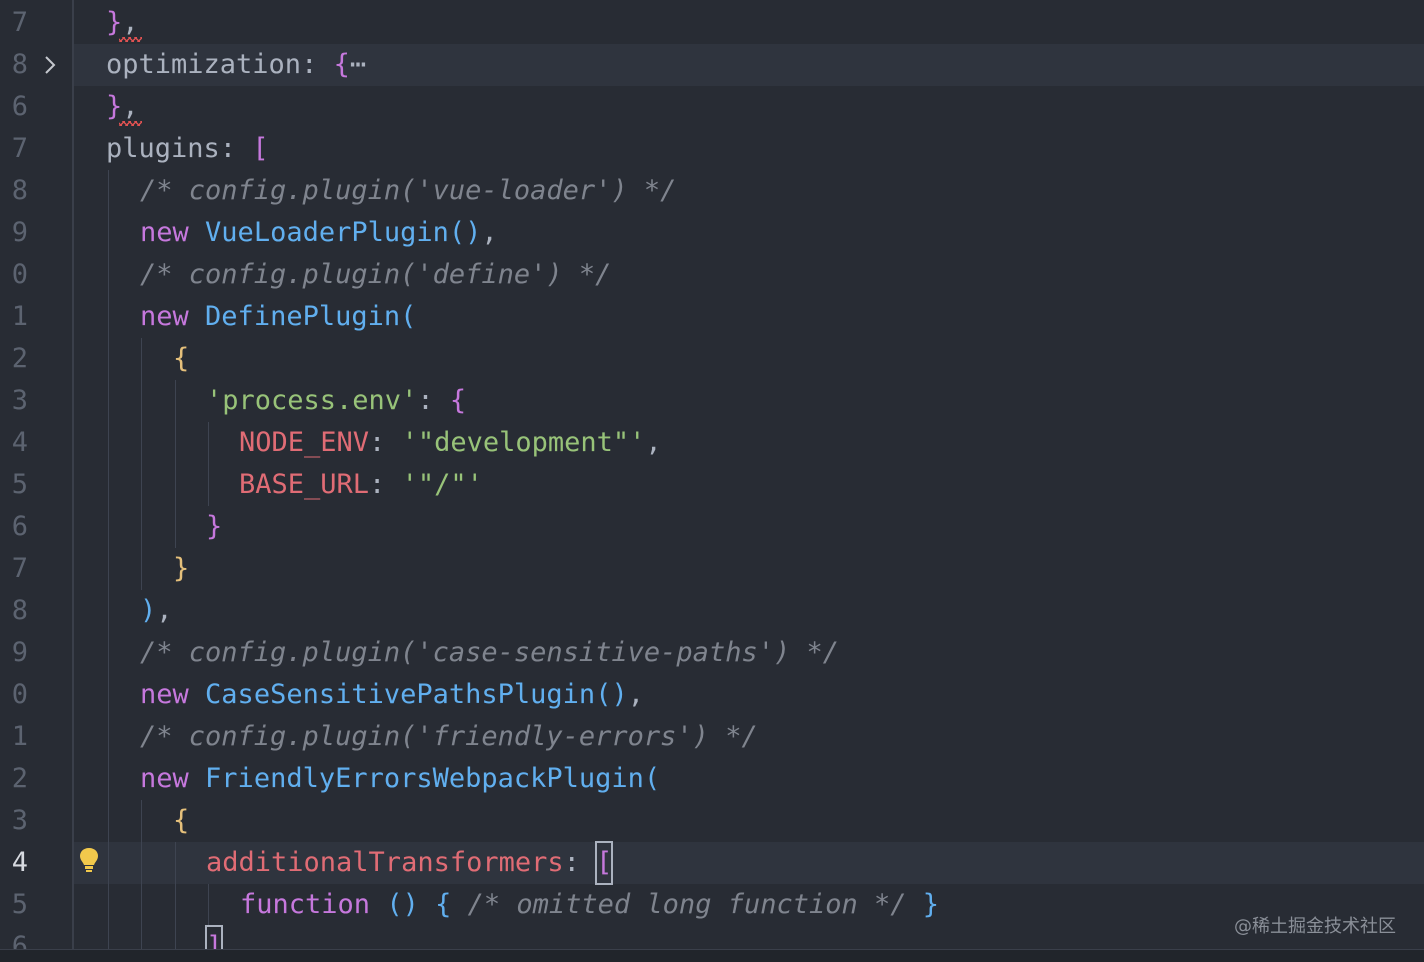 Image resolution: width=1424 pixels, height=962 pixels. What do you see at coordinates (260, 148) in the screenshot?
I see `bracket: [` at bounding box center [260, 148].